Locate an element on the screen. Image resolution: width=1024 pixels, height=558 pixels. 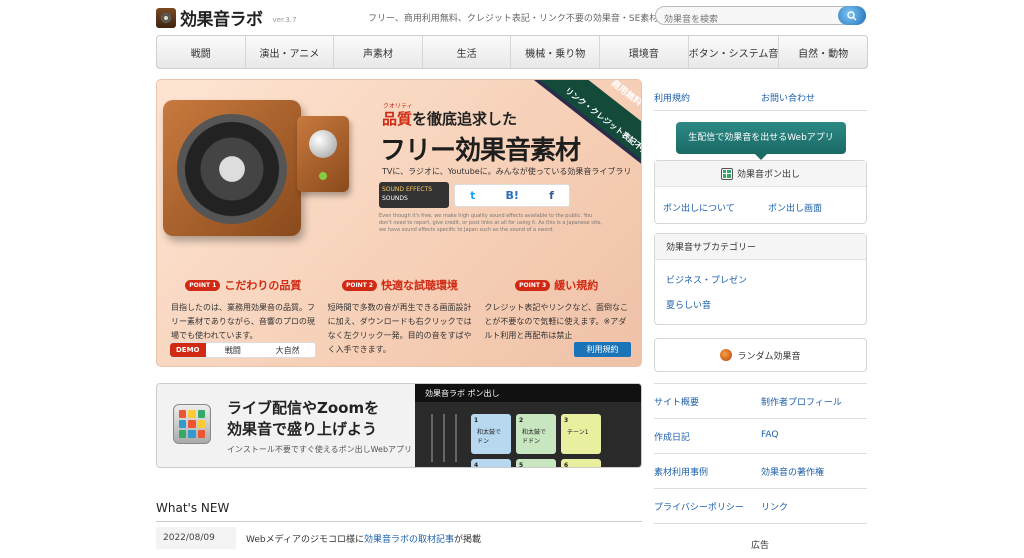
nav-item-life: 生活 is located at coordinates (467, 52).